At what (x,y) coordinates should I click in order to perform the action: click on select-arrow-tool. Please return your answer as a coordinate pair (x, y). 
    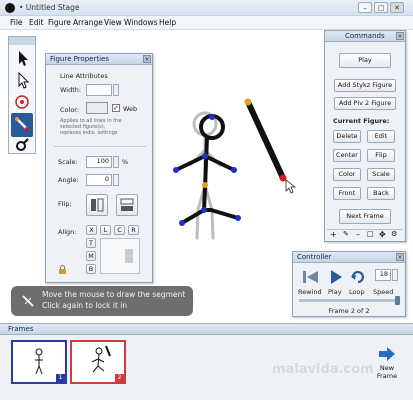
    Looking at the image, I should click on (22, 59).